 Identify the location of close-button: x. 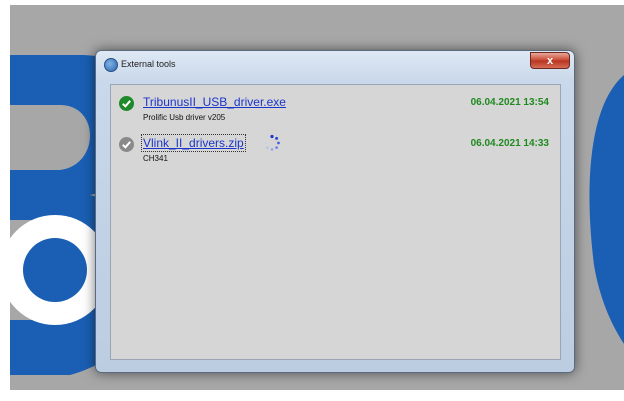
(550, 60).